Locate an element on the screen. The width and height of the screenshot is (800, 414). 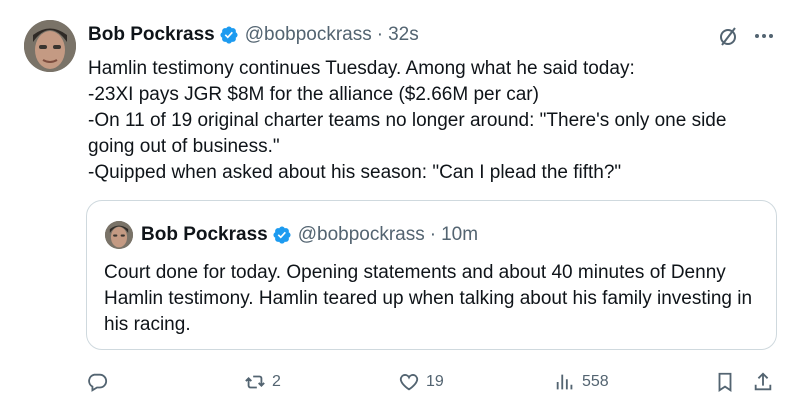
quoted-author-name: Bob Pockrass is located at coordinates (204, 234).